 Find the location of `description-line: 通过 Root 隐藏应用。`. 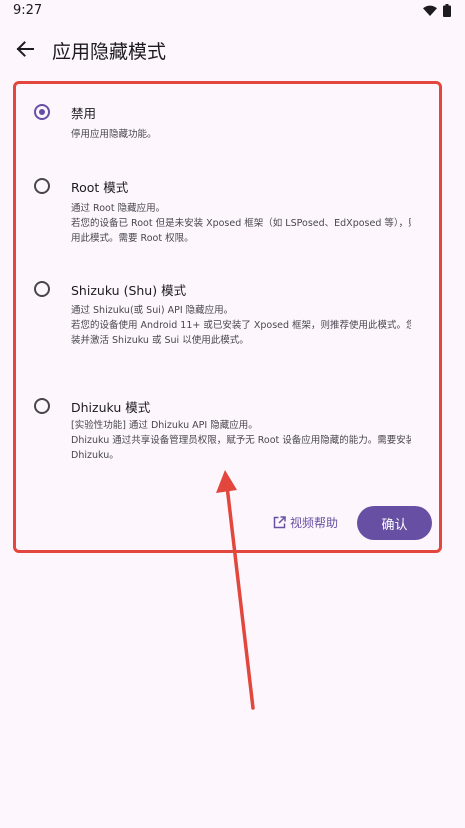

description-line: 通过 Root 隐藏应用。 is located at coordinates (118, 208).